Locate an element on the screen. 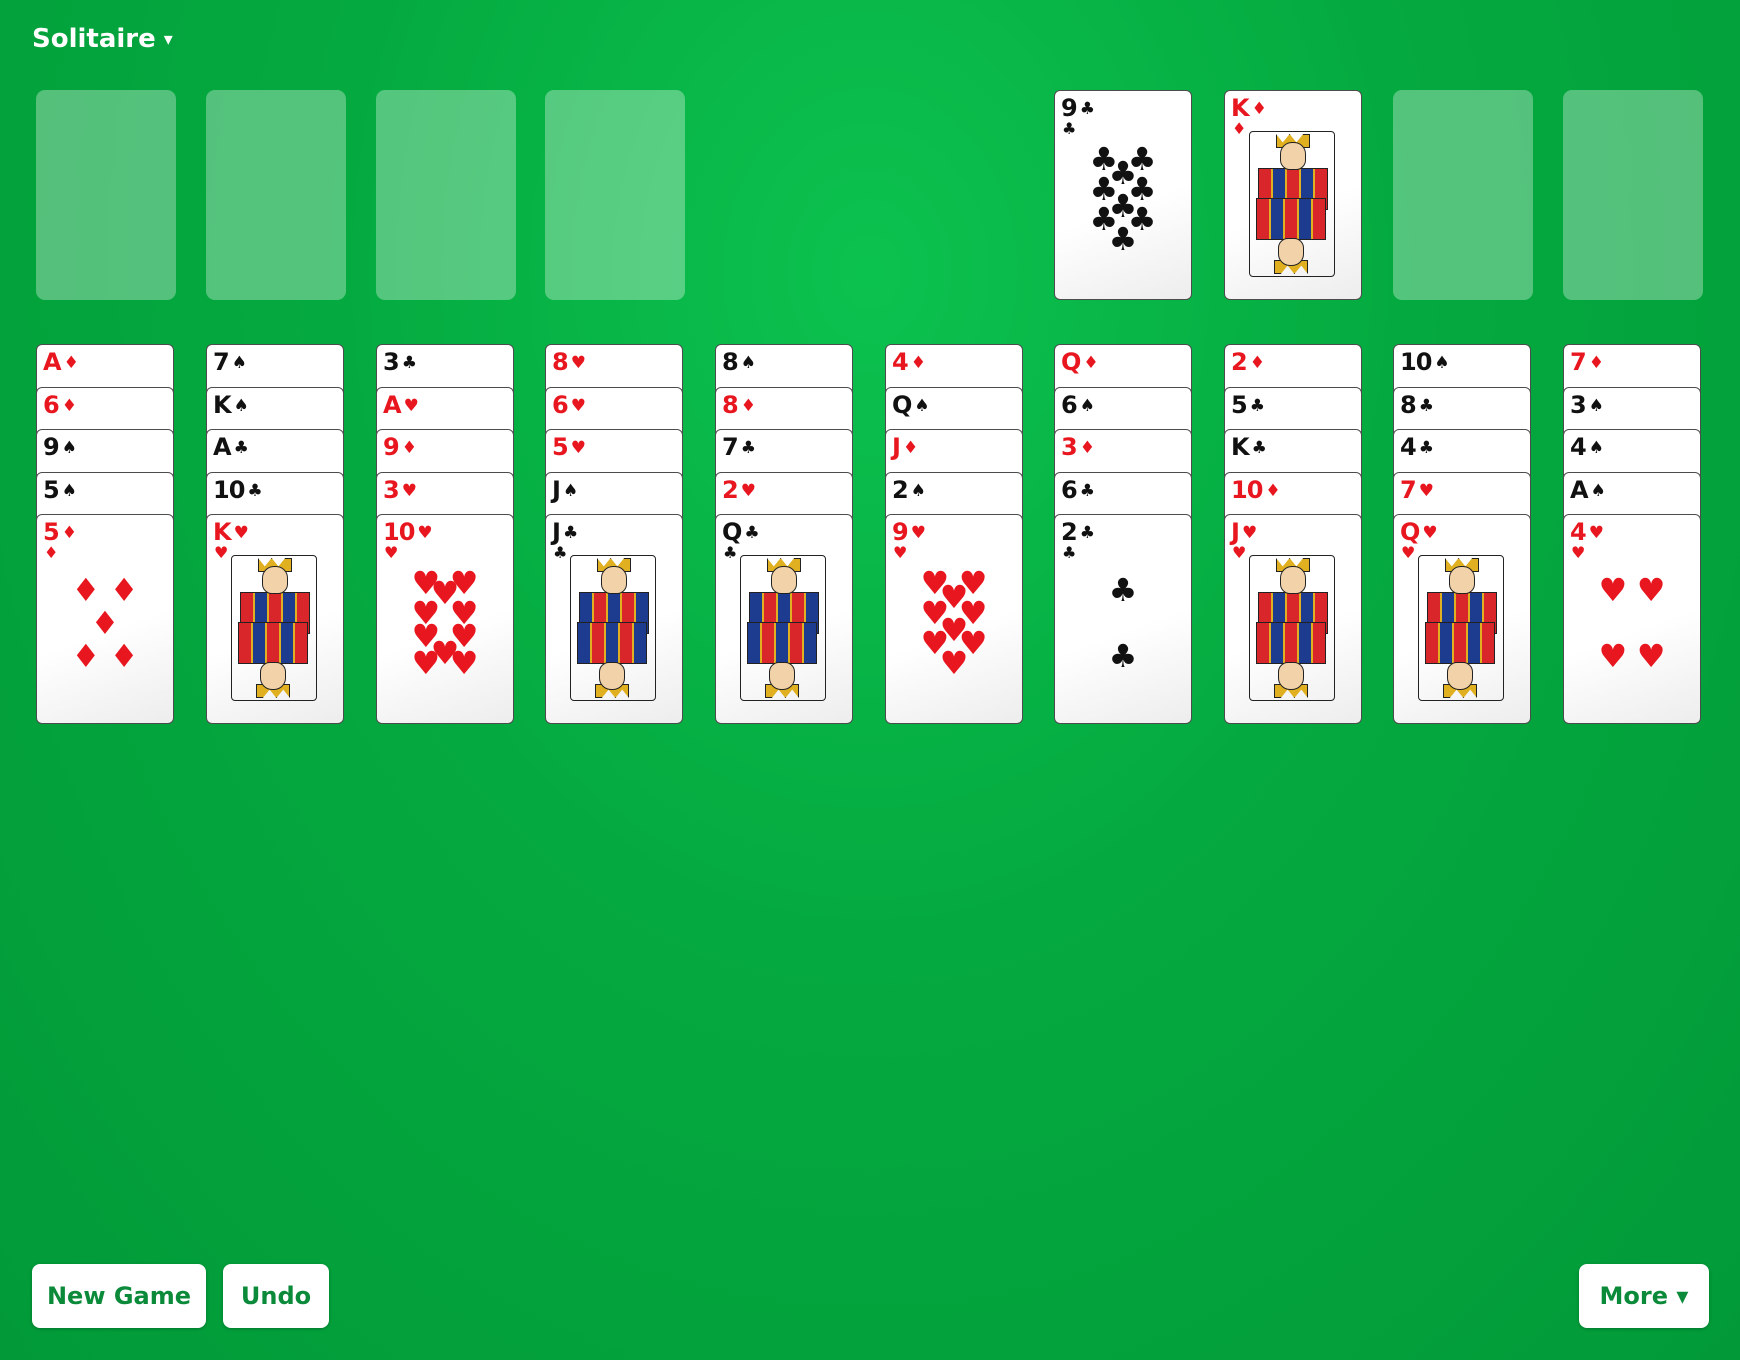 The height and width of the screenshot is (1360, 1740). foundation-2: K ♦ ♦ is located at coordinates (1293, 195).